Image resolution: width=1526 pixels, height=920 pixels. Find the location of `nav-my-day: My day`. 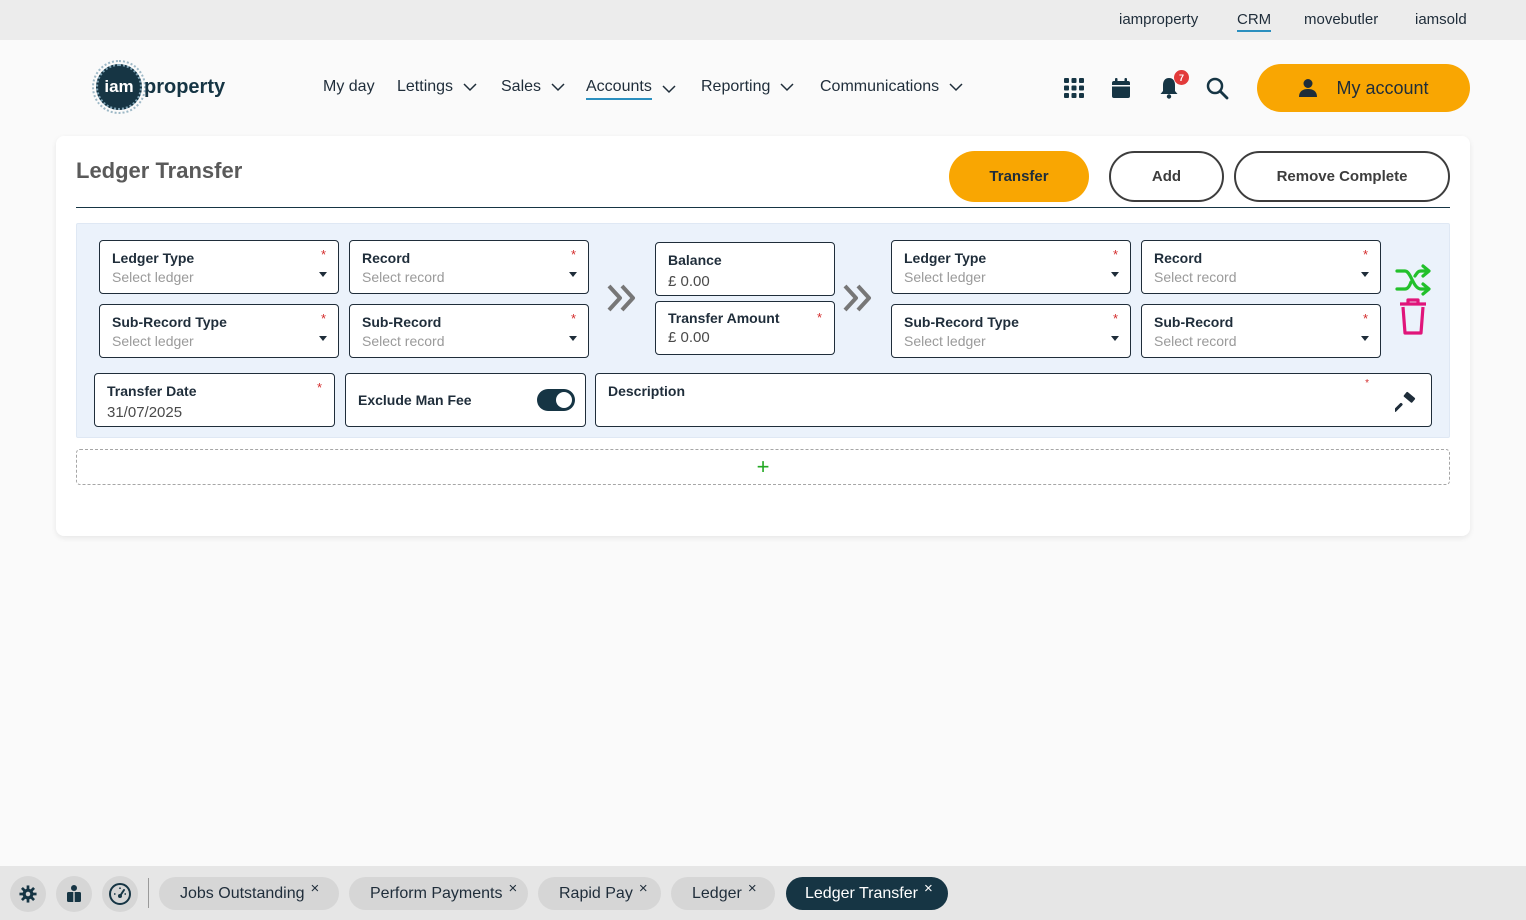

nav-my-day: My day is located at coordinates (349, 87).